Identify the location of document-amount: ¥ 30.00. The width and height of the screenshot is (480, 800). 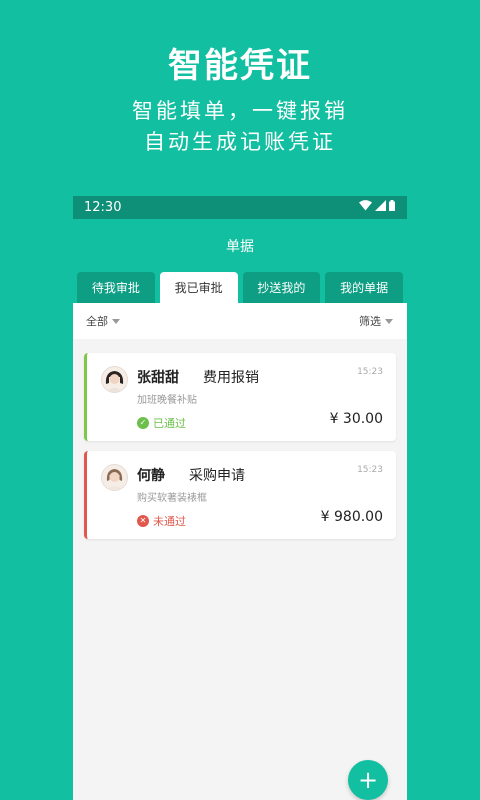
(356, 419).